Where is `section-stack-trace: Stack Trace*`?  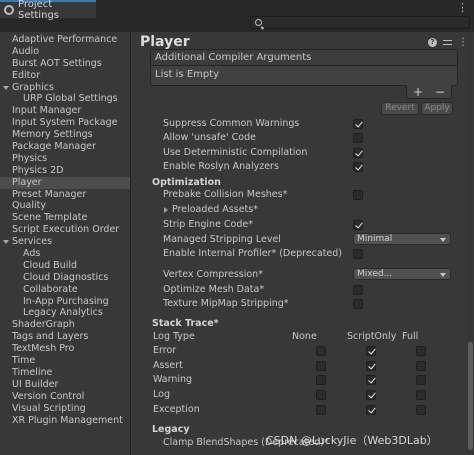
section-stack-trace: Stack Trace* is located at coordinates (185, 323).